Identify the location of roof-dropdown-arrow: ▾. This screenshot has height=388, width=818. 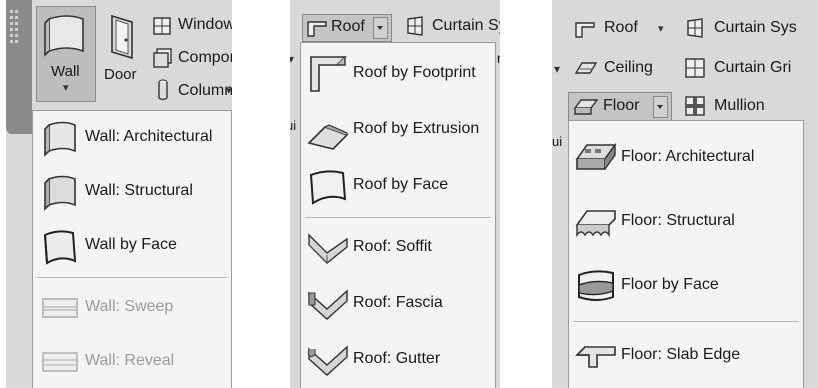
(661, 28).